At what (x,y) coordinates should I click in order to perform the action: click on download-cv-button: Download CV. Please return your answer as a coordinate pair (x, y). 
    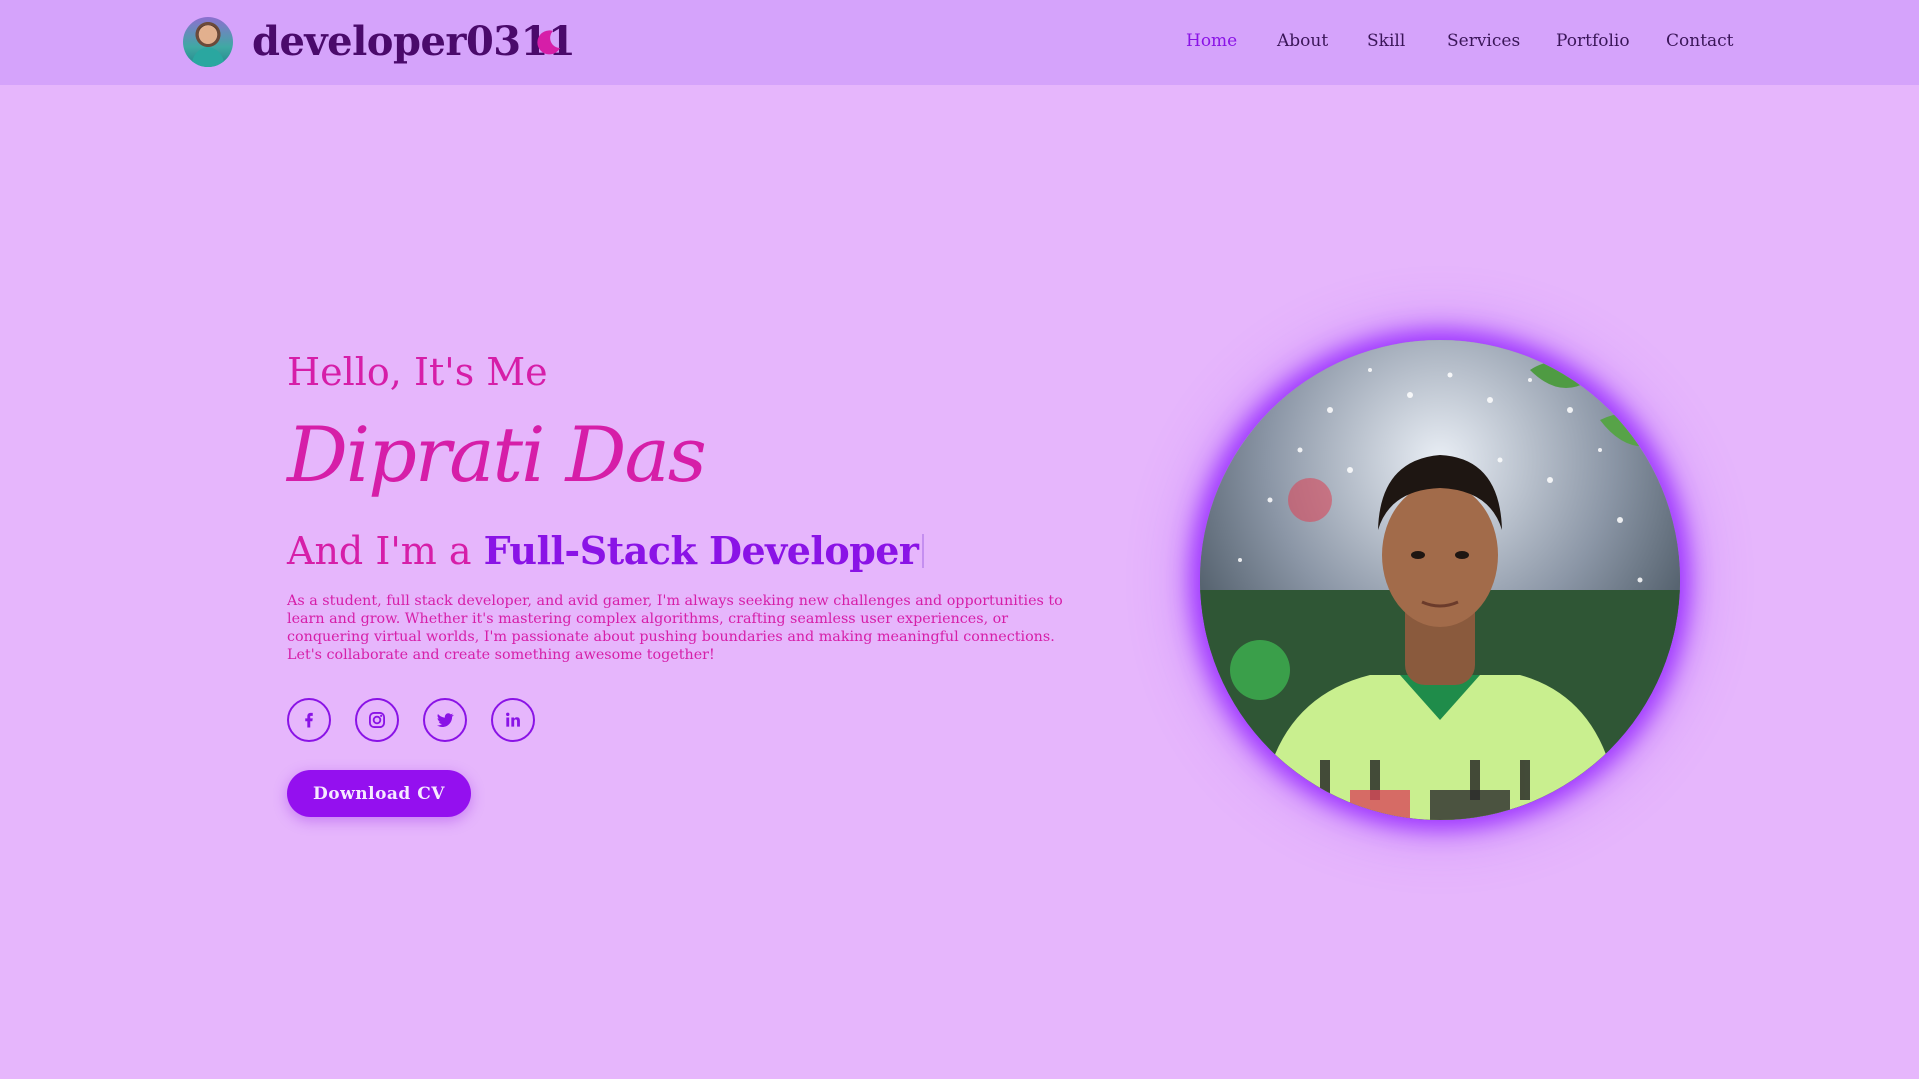
    Looking at the image, I should click on (379, 793).